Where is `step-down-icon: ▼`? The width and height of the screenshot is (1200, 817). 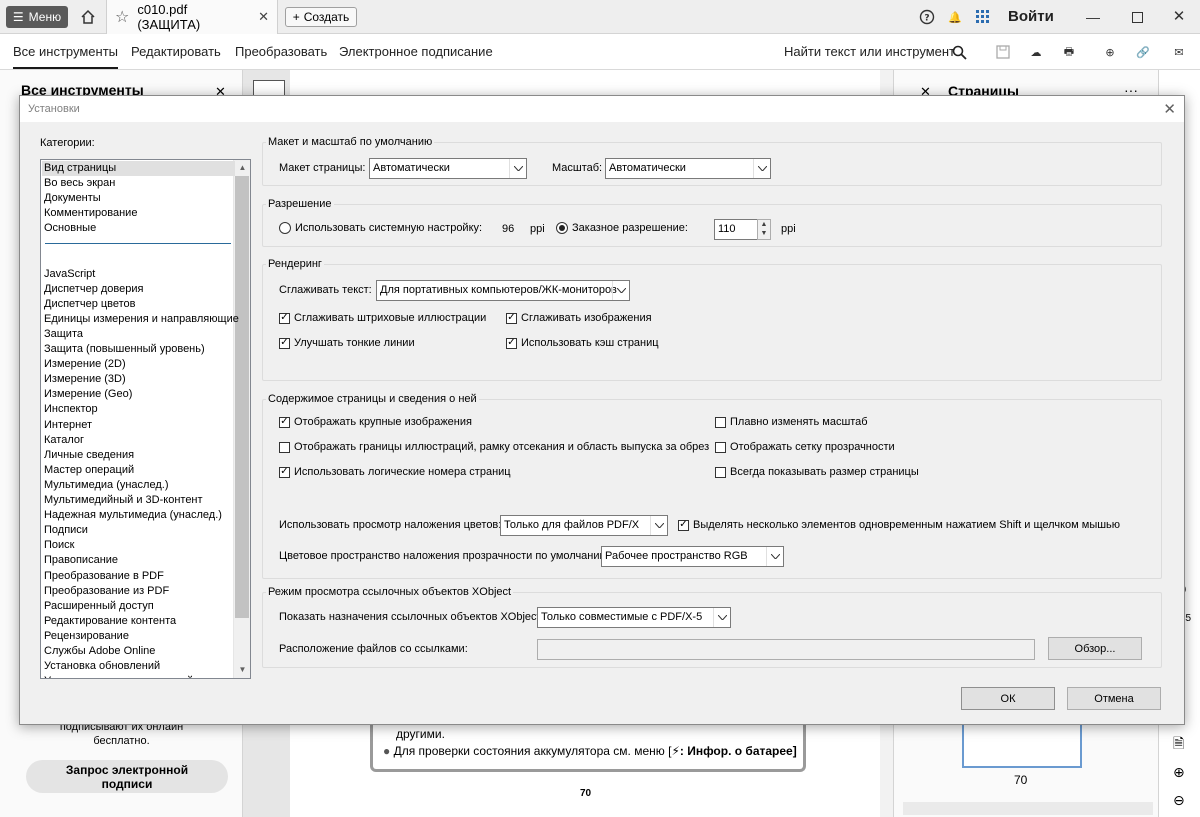
step-down-icon: ▼ is located at coordinates (764, 233).